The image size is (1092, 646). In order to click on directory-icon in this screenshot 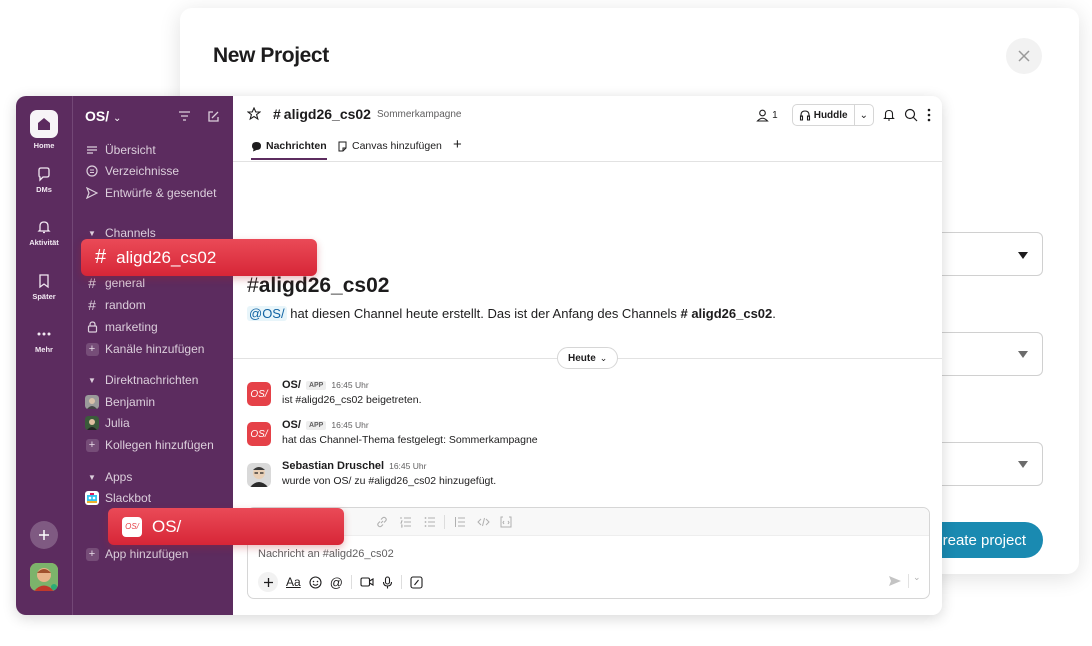, I will do `click(92, 171)`.